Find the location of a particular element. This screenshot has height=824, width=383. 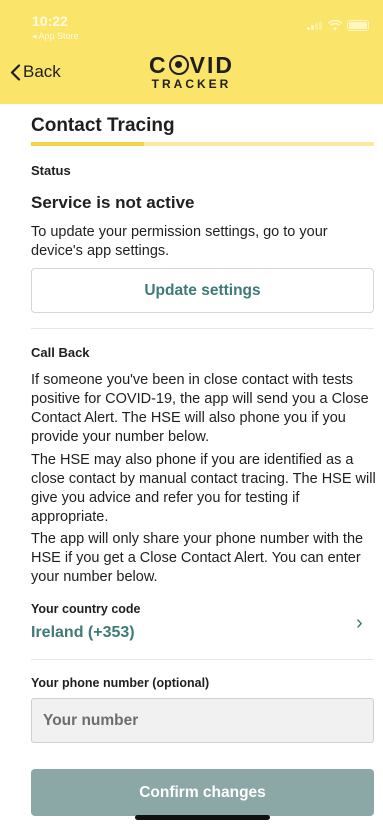

status-label: Status is located at coordinates (51, 170).